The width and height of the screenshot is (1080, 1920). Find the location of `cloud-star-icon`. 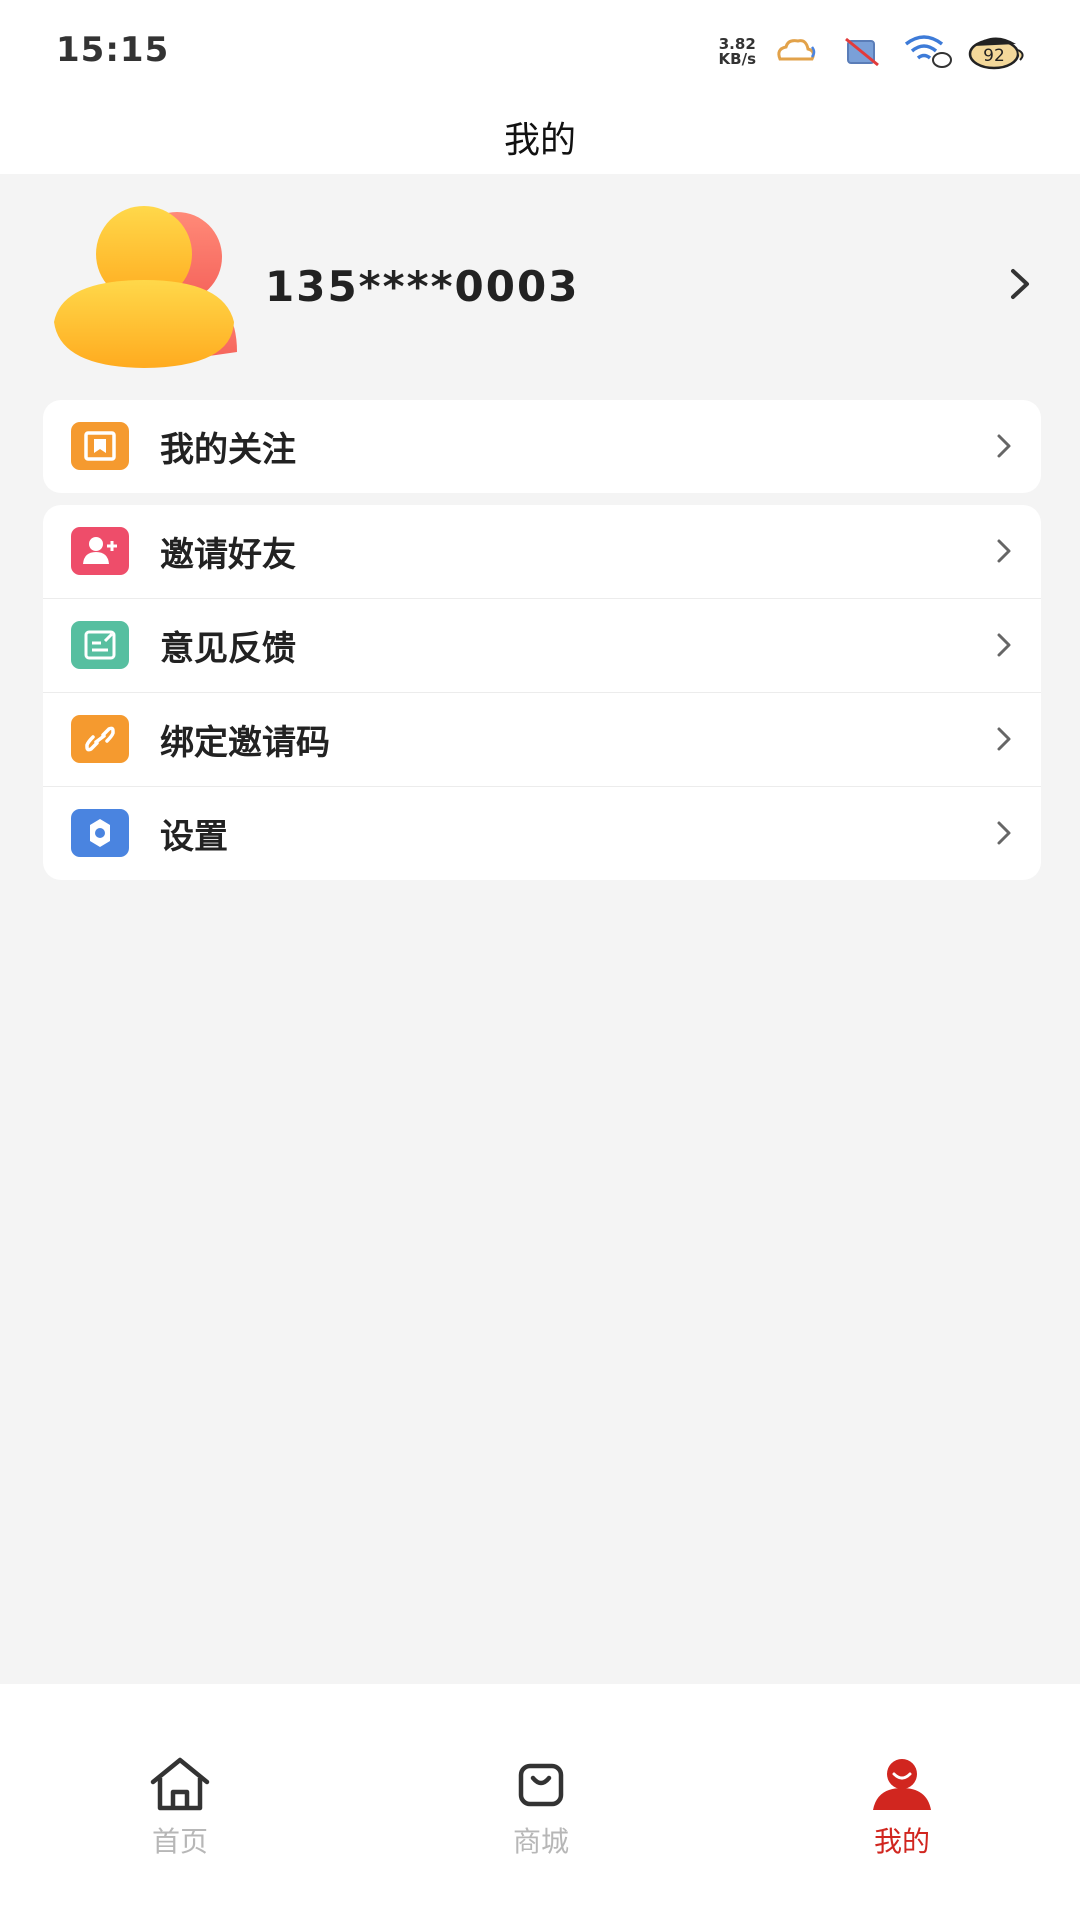

cloud-star-icon is located at coordinates (796, 52).